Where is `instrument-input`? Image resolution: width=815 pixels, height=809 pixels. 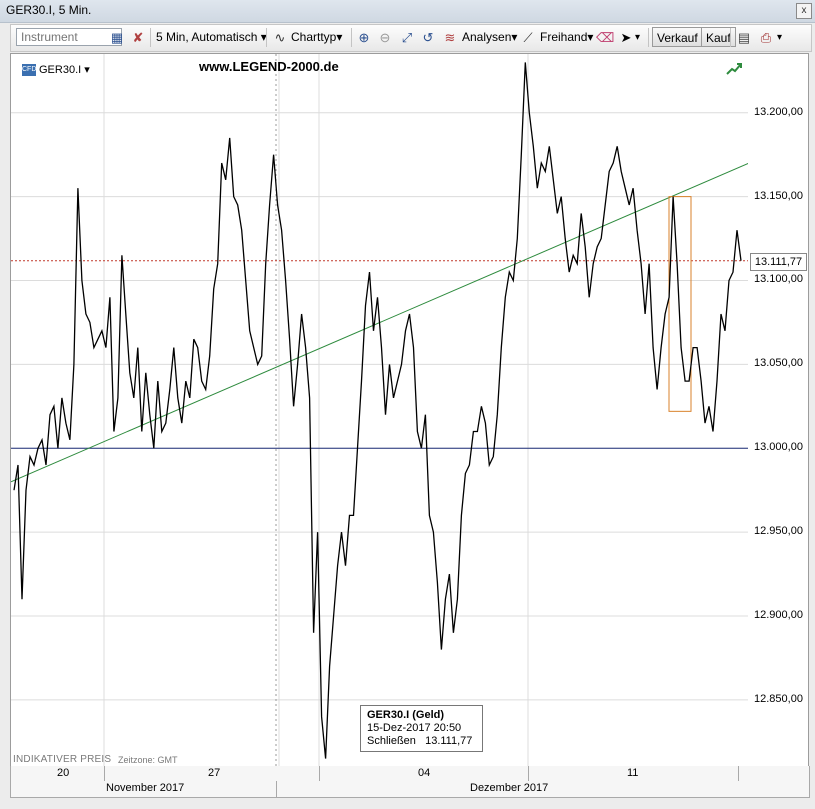 instrument-input is located at coordinates (69, 37).